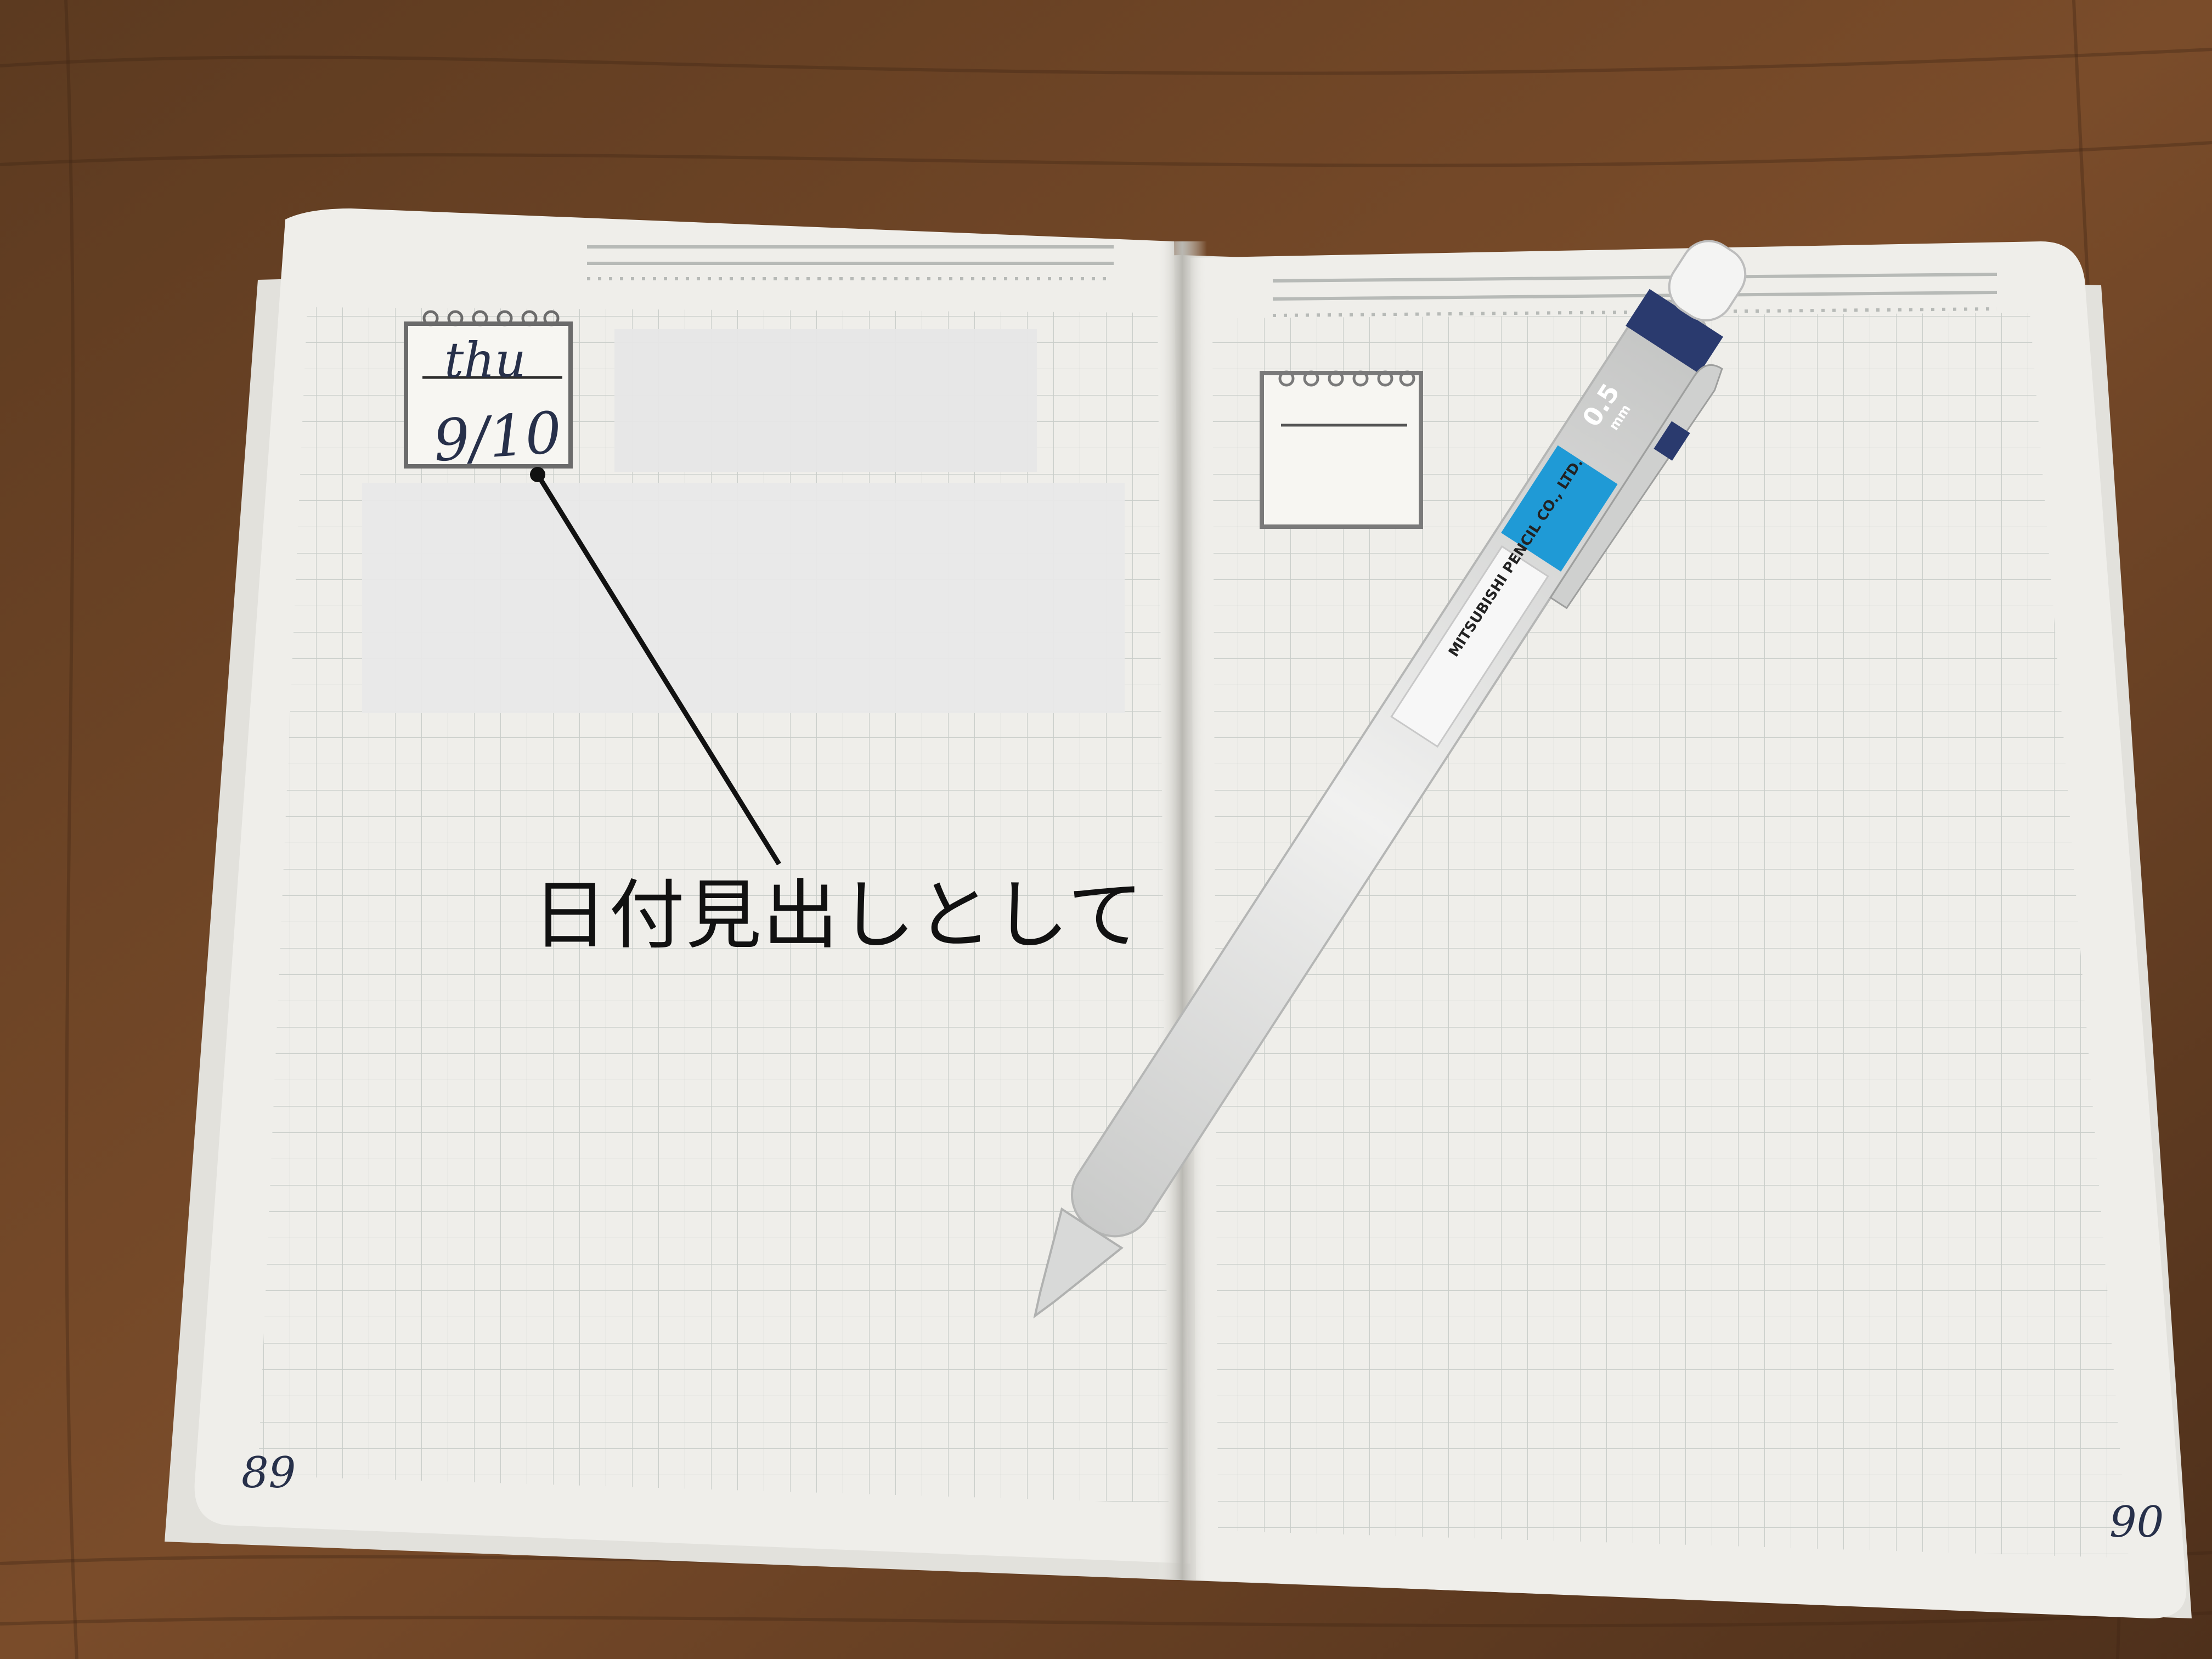 The width and height of the screenshot is (2212, 1659). Describe the element at coordinates (1341, 449) in the screenshot. I see `spiral-memo-icon` at that location.